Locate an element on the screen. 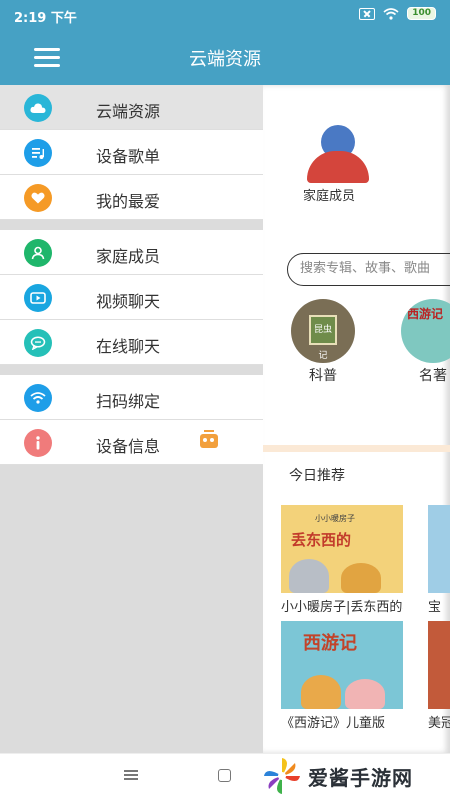  recommend-card: 宝 is located at coordinates (439, 560).